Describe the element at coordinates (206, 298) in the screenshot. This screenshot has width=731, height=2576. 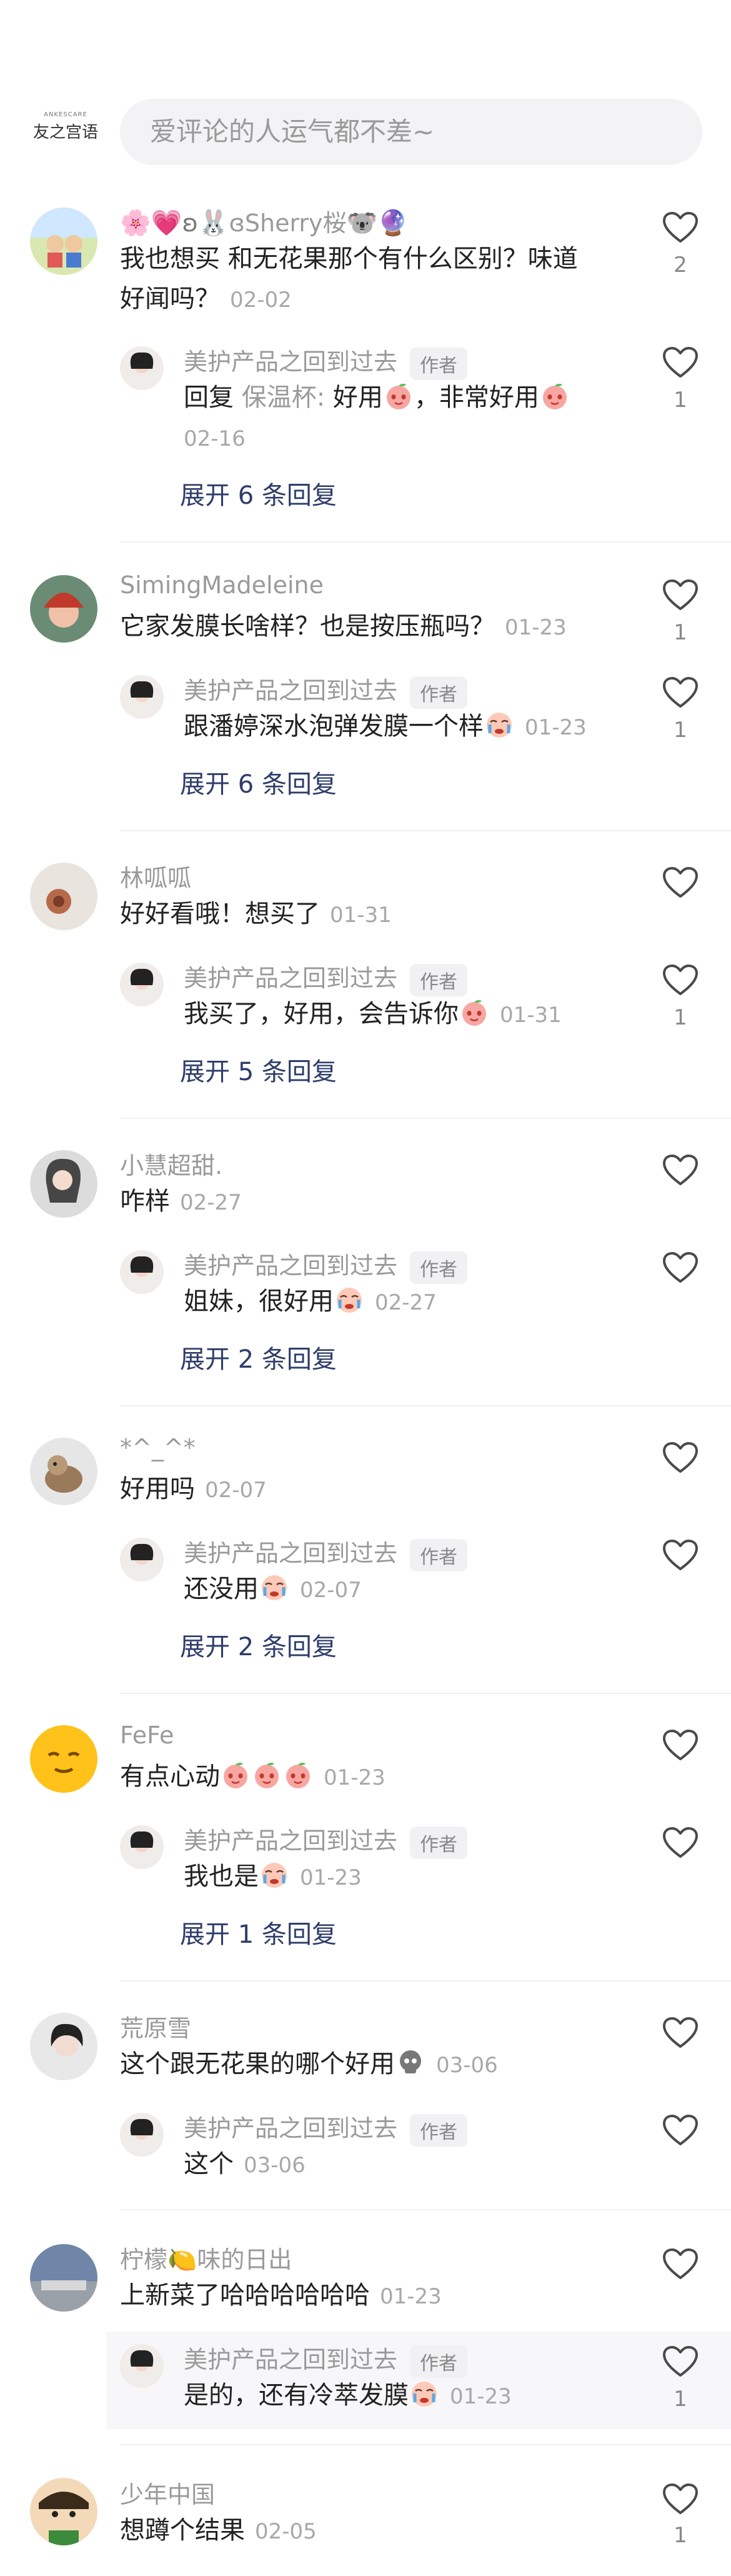
I see `comment-text-line2: 好闻吗？ 02-02` at that location.